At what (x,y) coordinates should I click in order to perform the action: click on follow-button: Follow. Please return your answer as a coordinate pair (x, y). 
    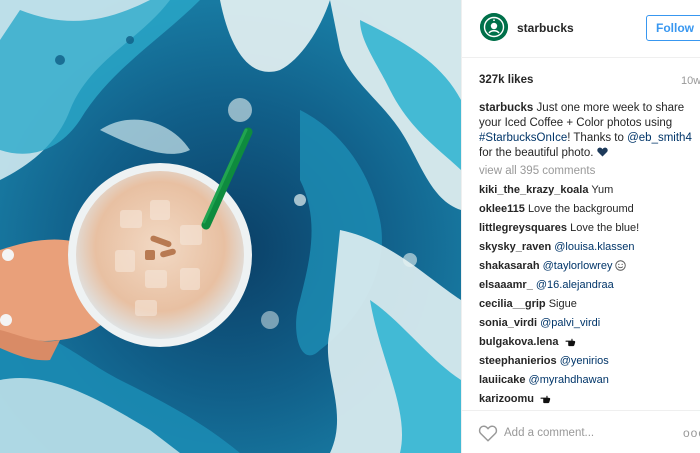
    Looking at the image, I should click on (673, 28).